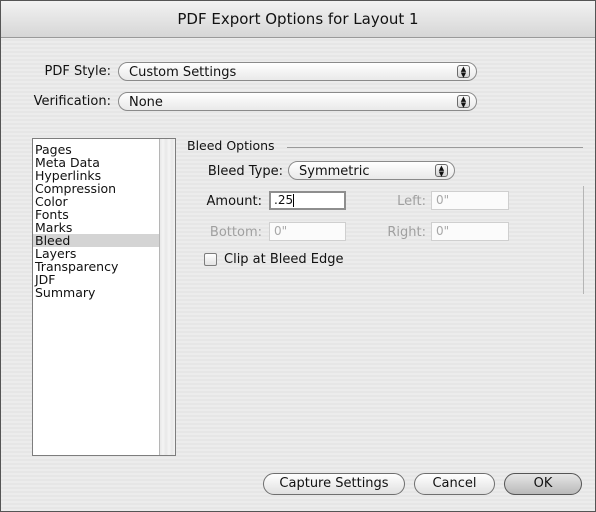 Image resolution: width=596 pixels, height=512 pixels. Describe the element at coordinates (406, 232) in the screenshot. I see `right-label: Right:` at that location.